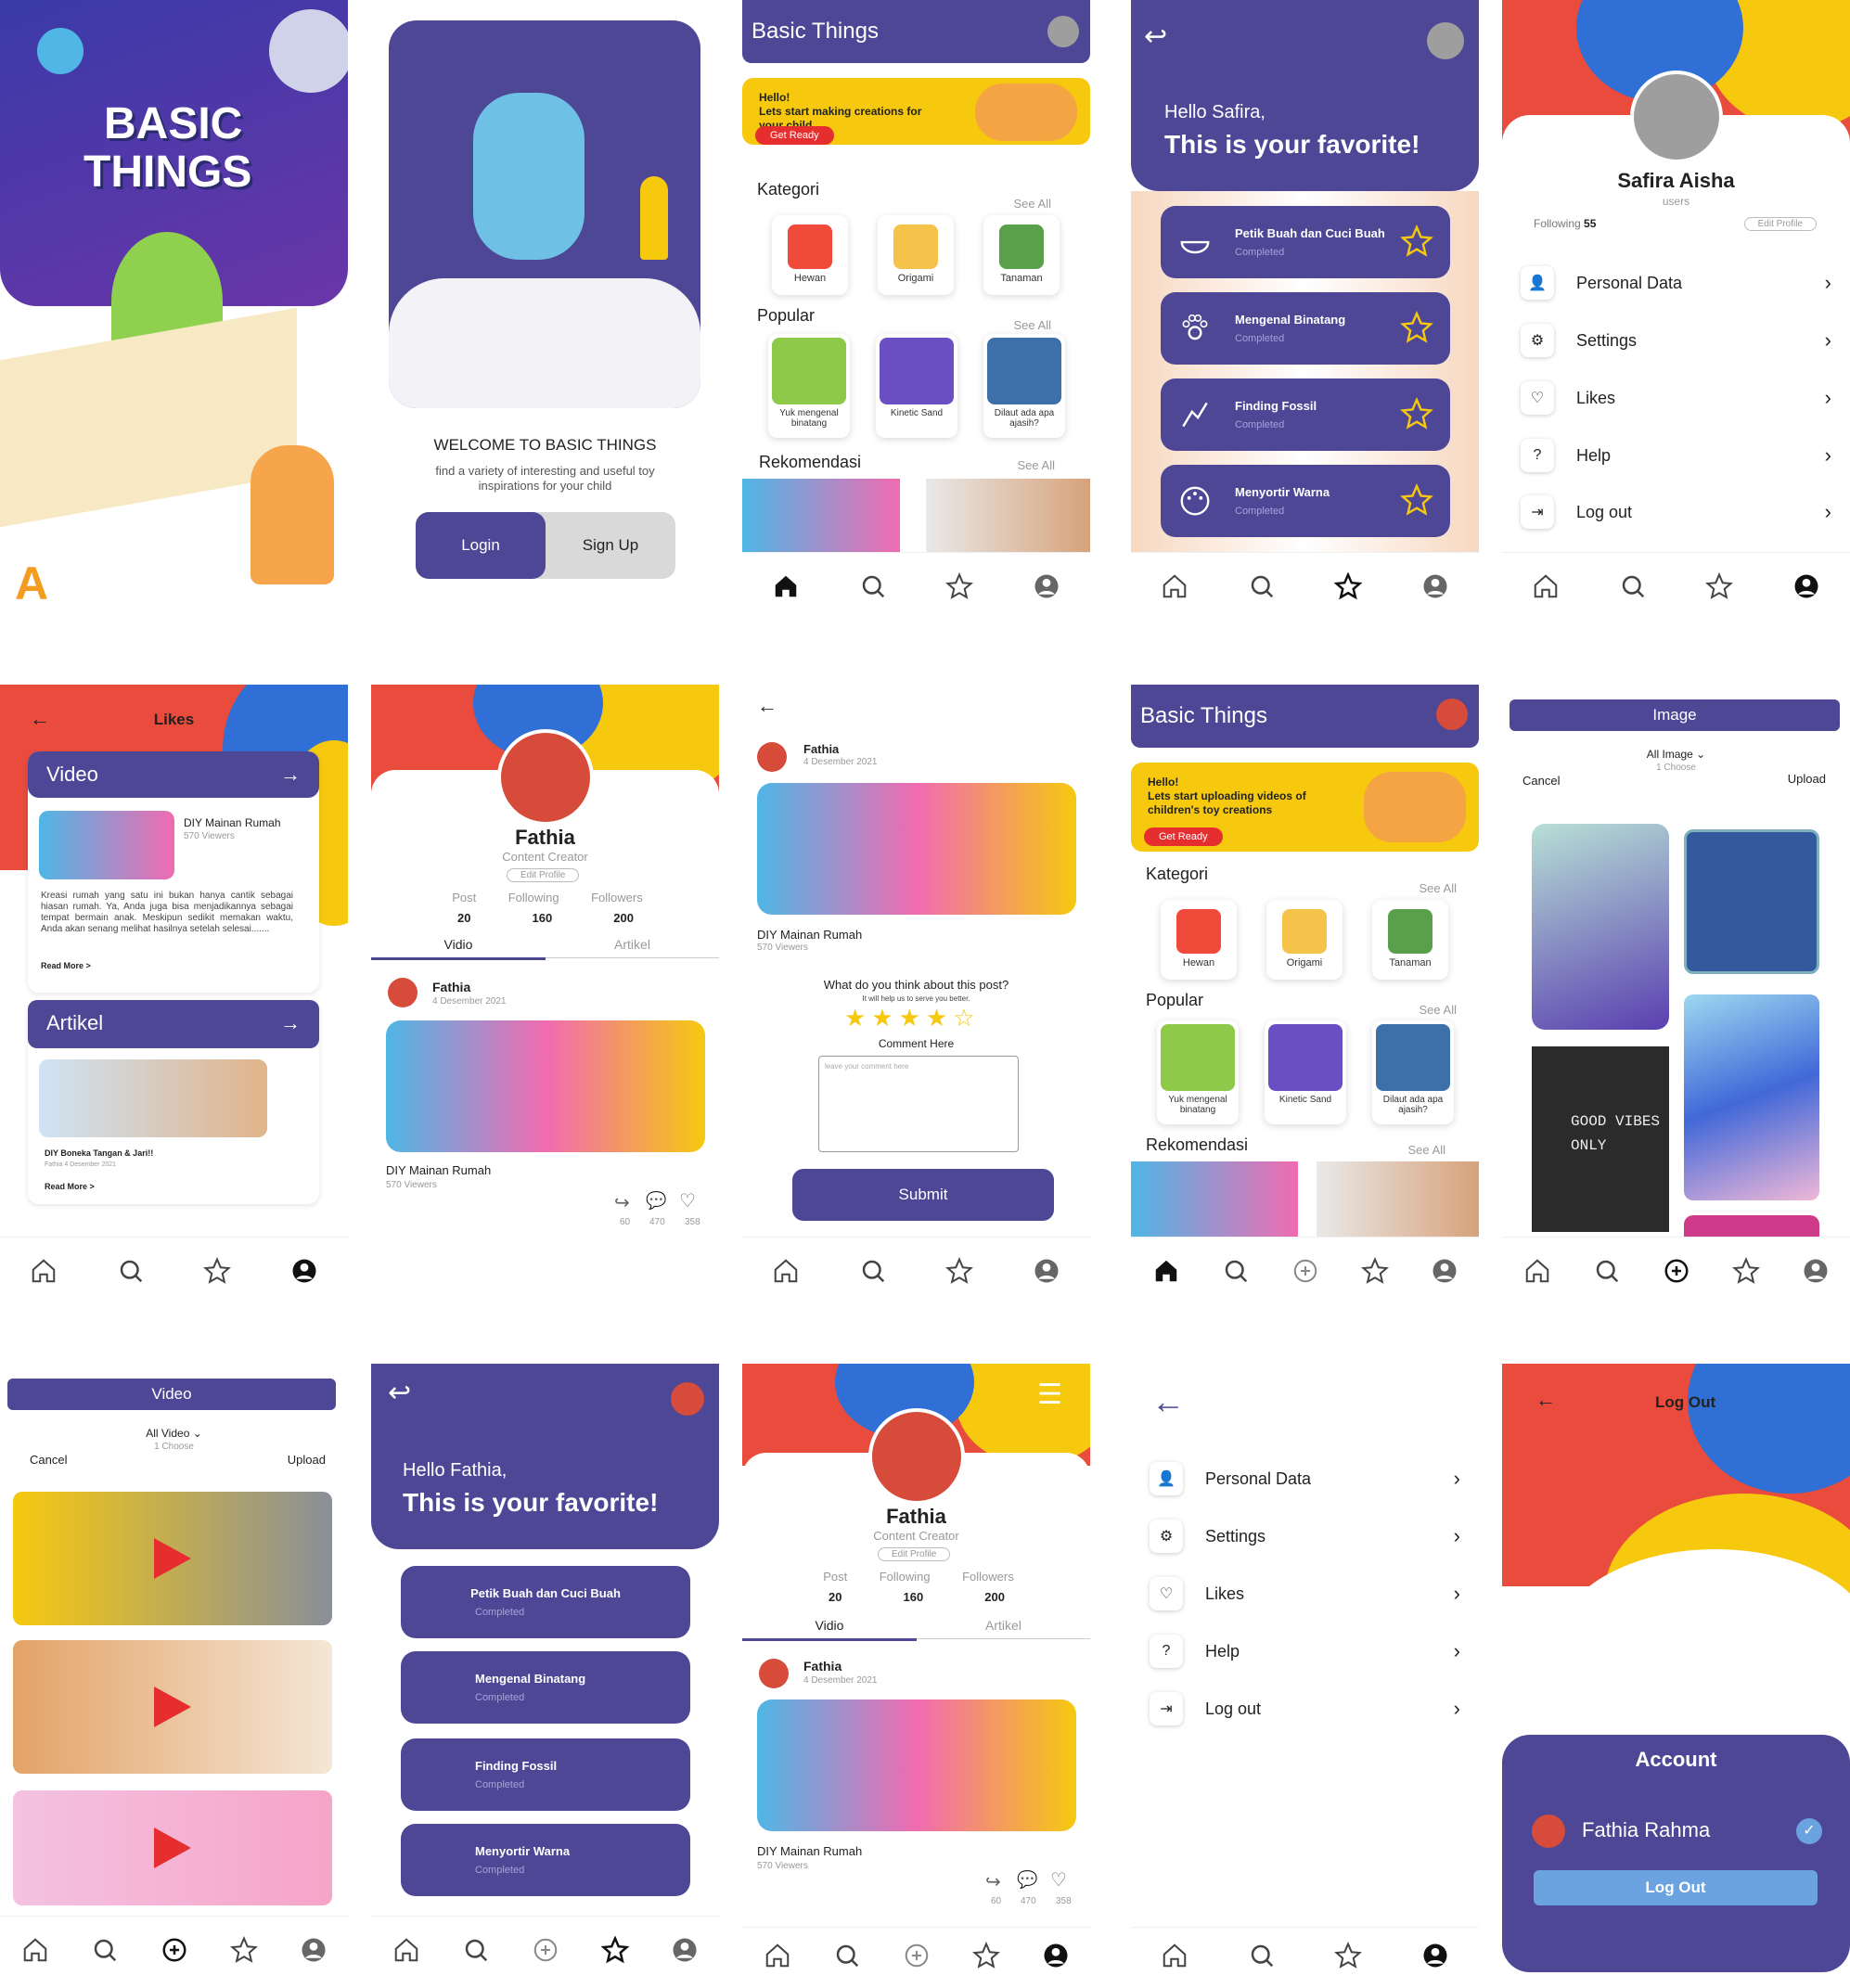 The width and height of the screenshot is (1850, 1988). Describe the element at coordinates (917, 386) in the screenshot. I see `popular-card: Kinetic Sand` at that location.